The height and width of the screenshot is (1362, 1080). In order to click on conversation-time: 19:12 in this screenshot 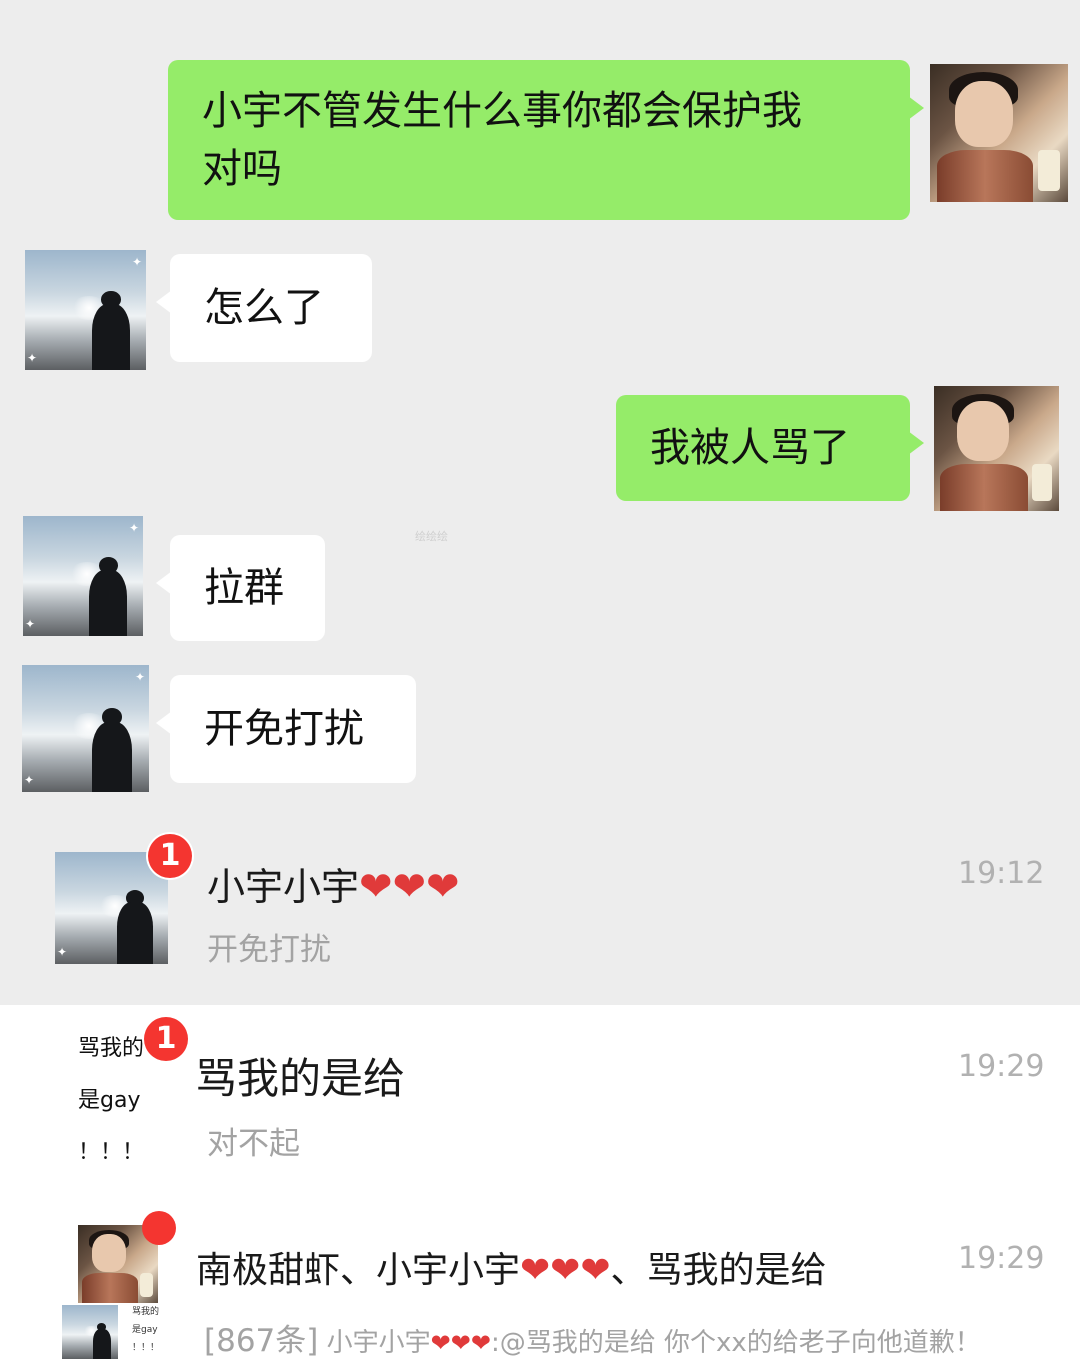, I will do `click(1001, 873)`.